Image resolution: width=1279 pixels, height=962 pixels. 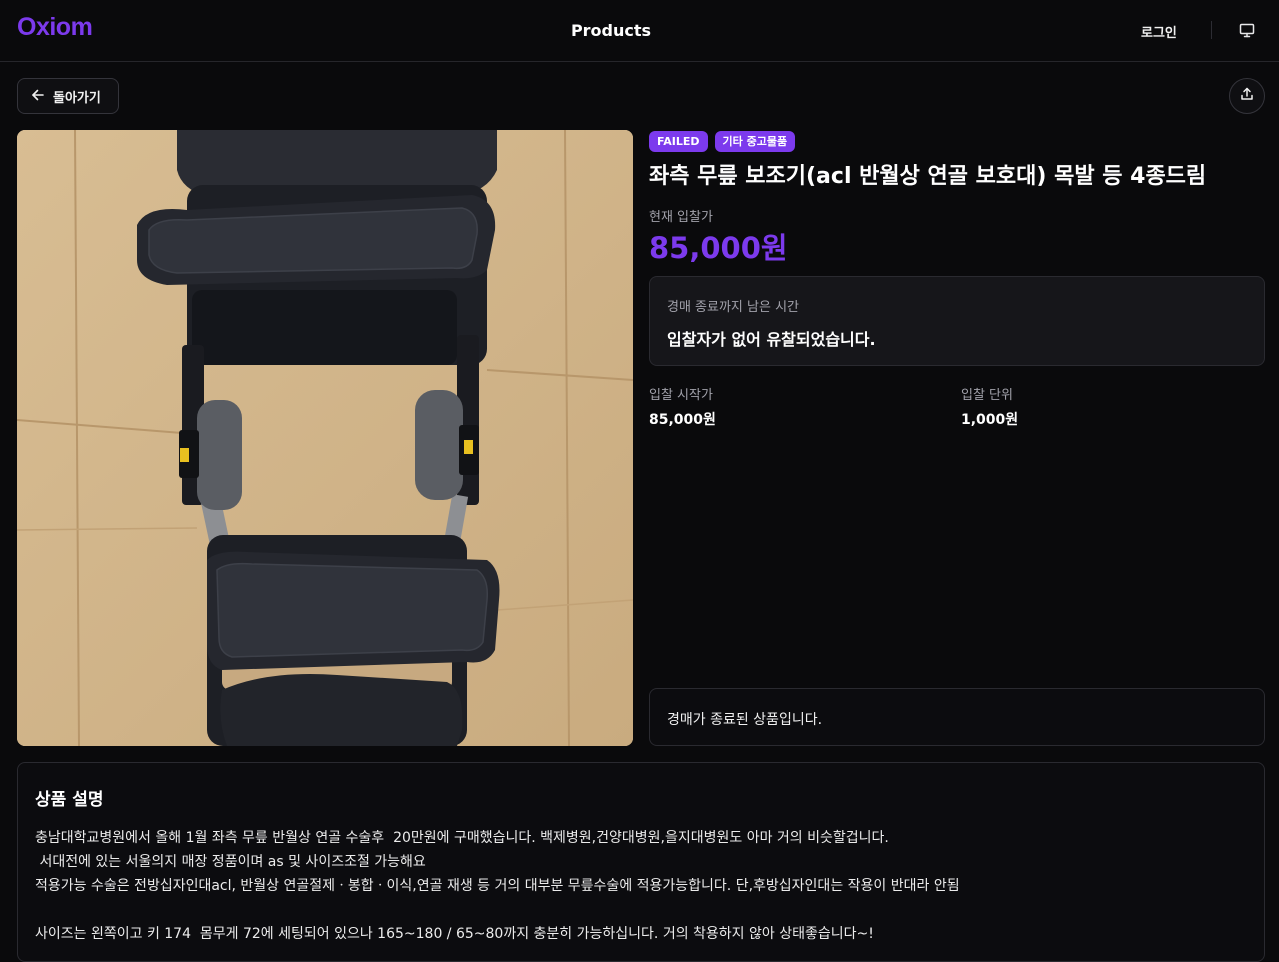 I want to click on share-icon, so click(x=1247, y=96).